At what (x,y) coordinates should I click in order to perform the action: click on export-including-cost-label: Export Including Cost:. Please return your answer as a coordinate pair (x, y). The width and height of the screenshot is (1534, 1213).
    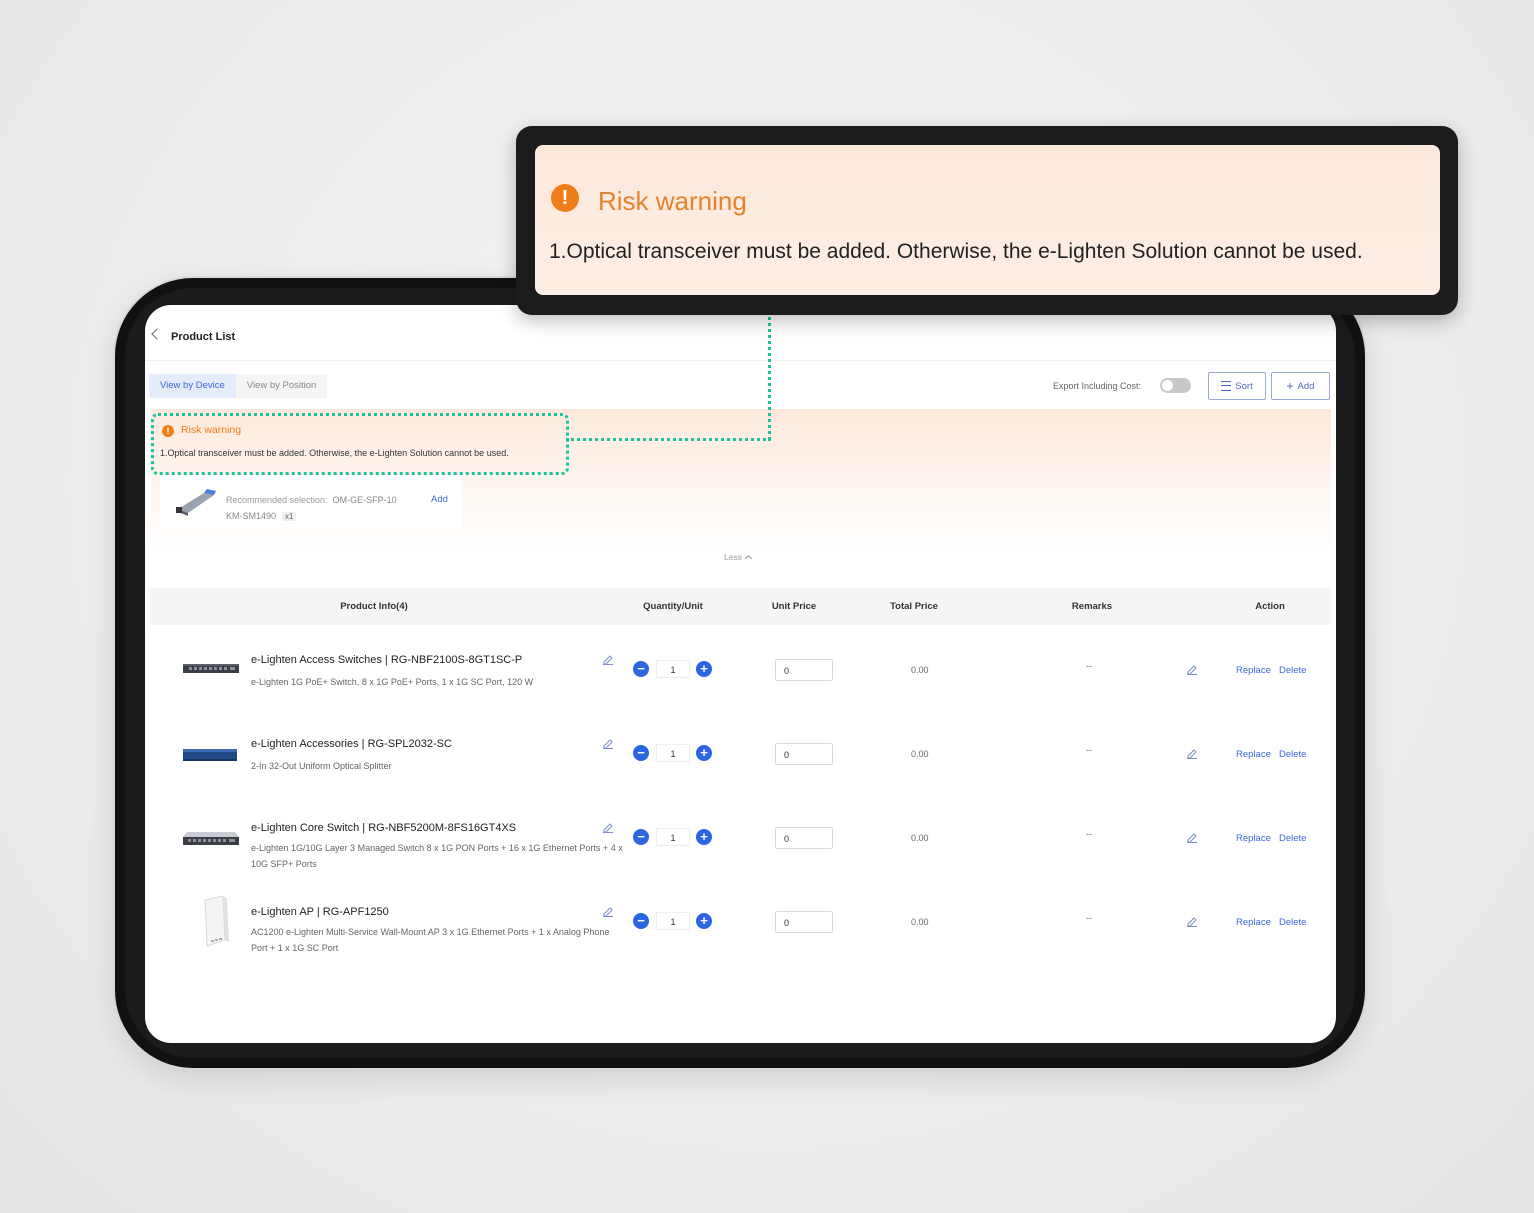
    Looking at the image, I should click on (1097, 386).